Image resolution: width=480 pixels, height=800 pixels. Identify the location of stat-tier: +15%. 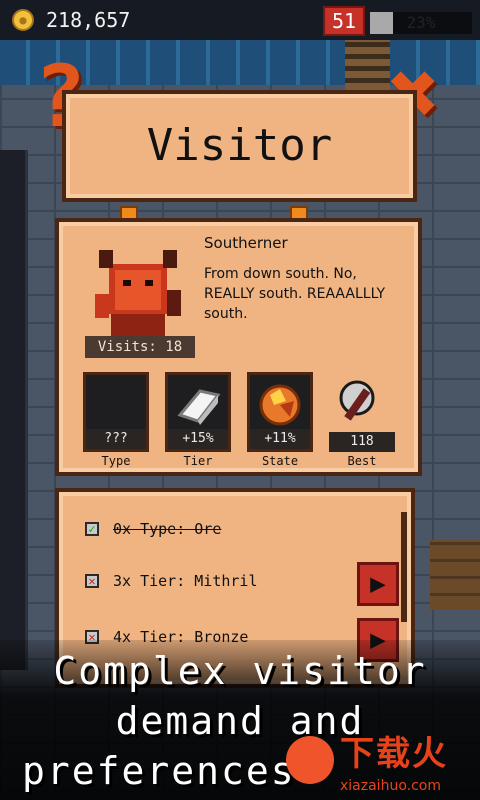
(198, 412).